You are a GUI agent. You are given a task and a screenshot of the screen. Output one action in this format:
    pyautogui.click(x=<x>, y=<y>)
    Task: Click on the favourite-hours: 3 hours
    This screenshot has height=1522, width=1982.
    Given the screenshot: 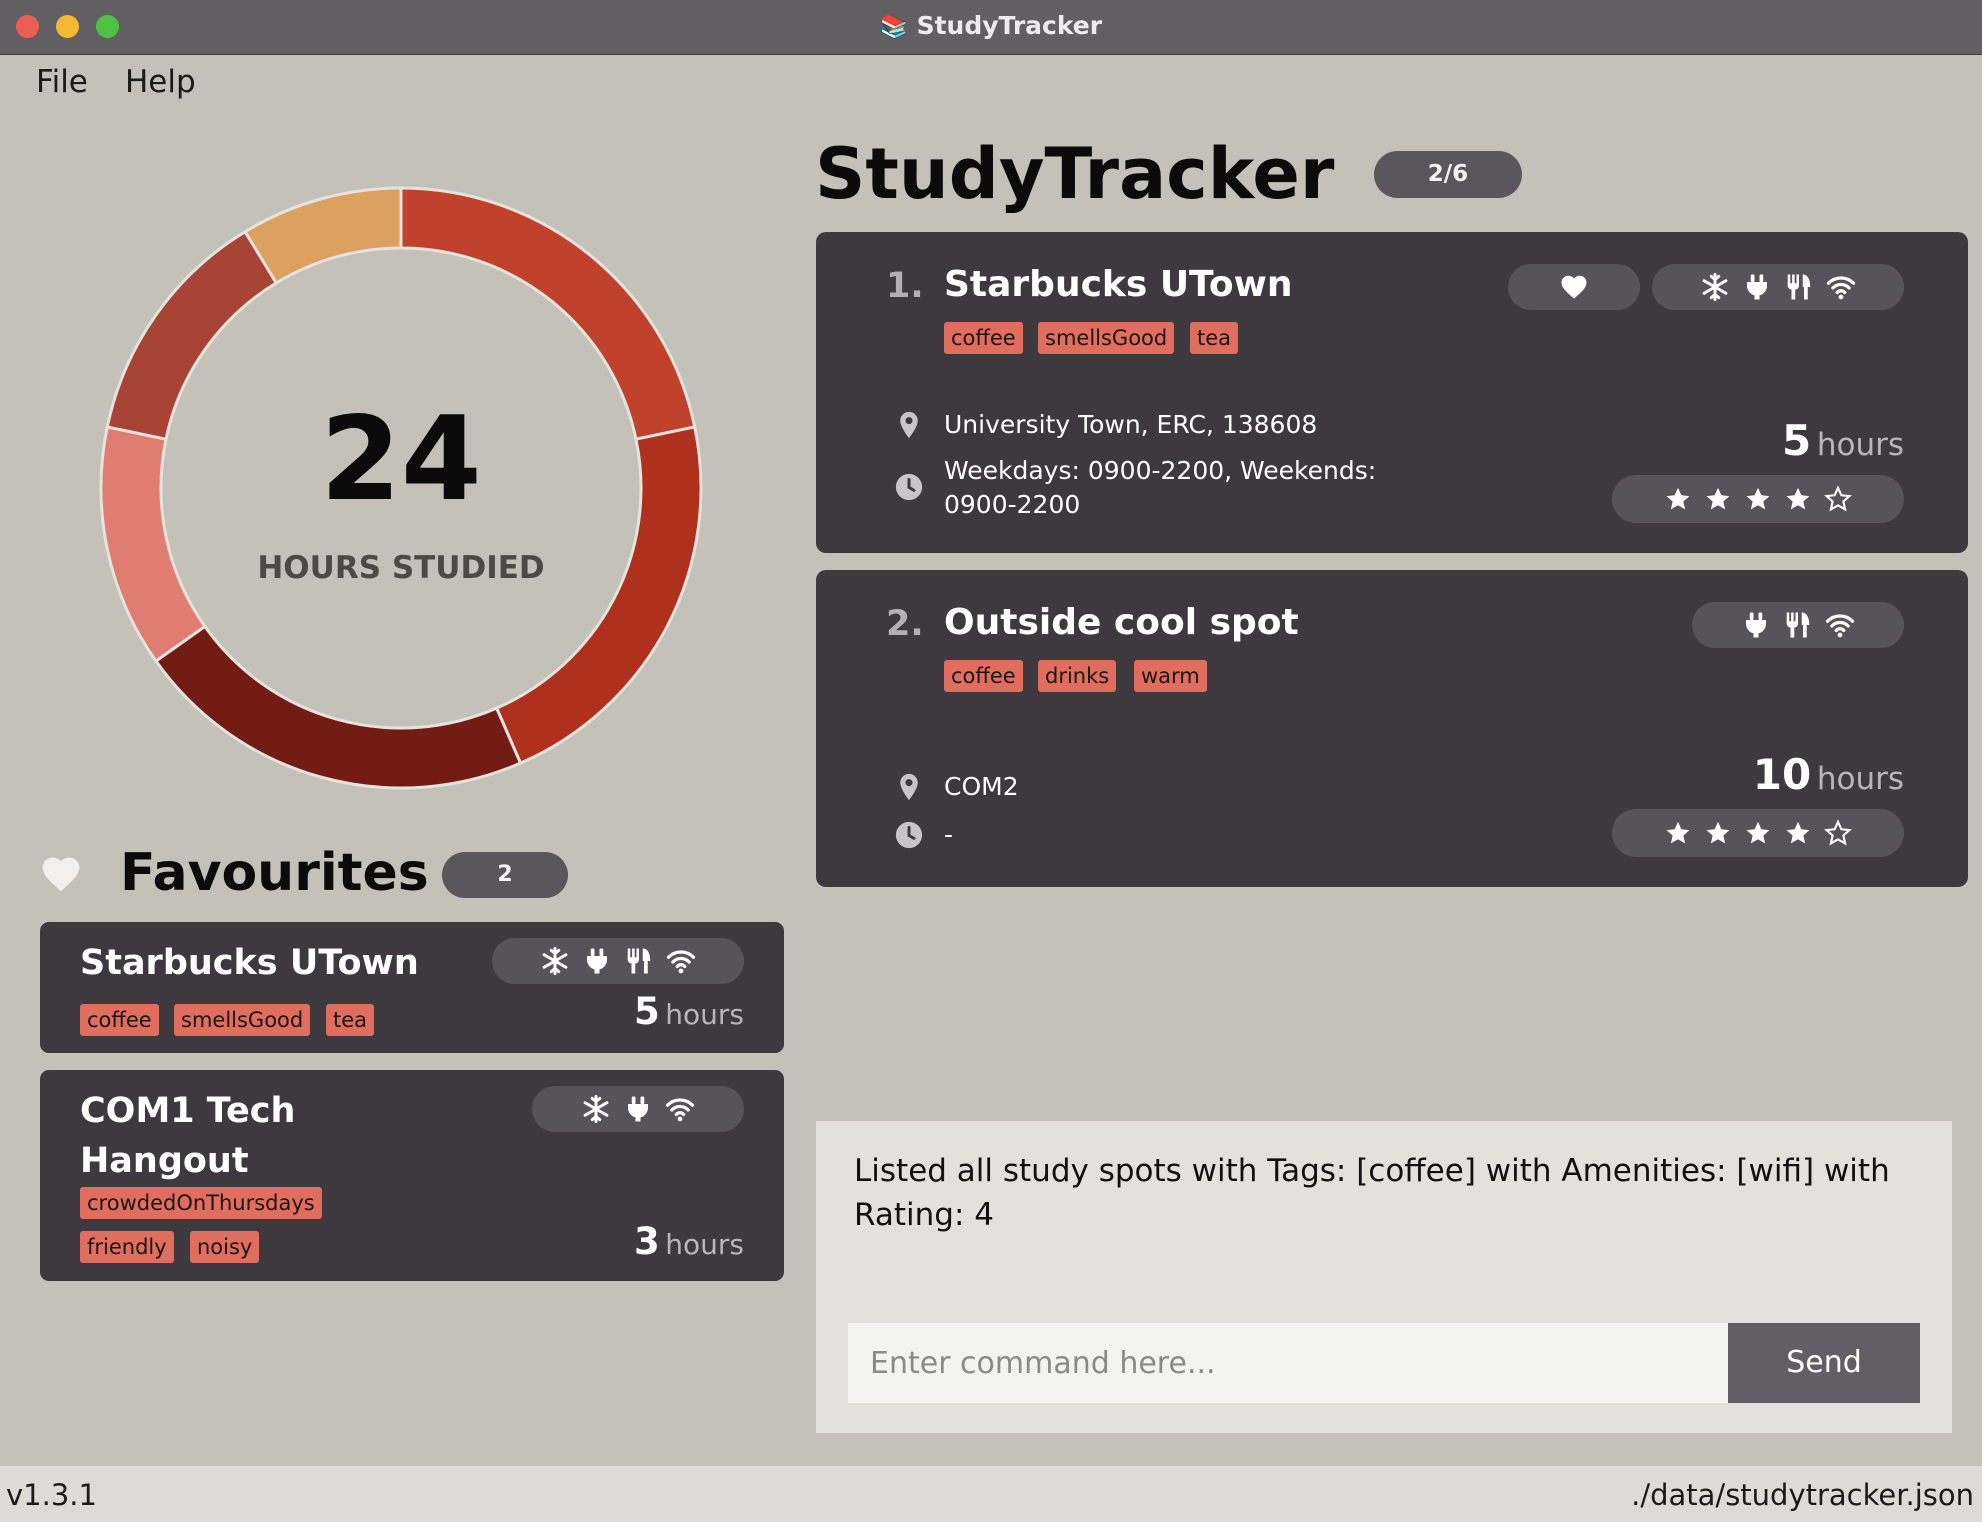 What is the action you would take?
    pyautogui.click(x=689, y=1241)
    